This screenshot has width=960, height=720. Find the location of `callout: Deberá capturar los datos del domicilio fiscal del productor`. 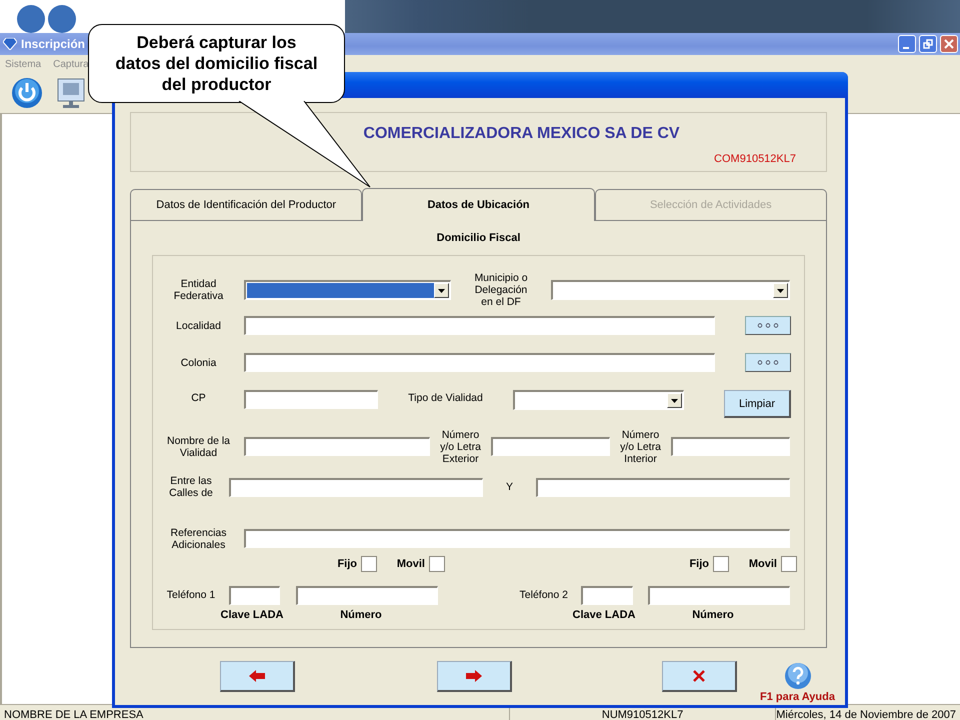

callout: Deberá capturar los datos del domicilio fiscal del productor is located at coordinates (216, 63).